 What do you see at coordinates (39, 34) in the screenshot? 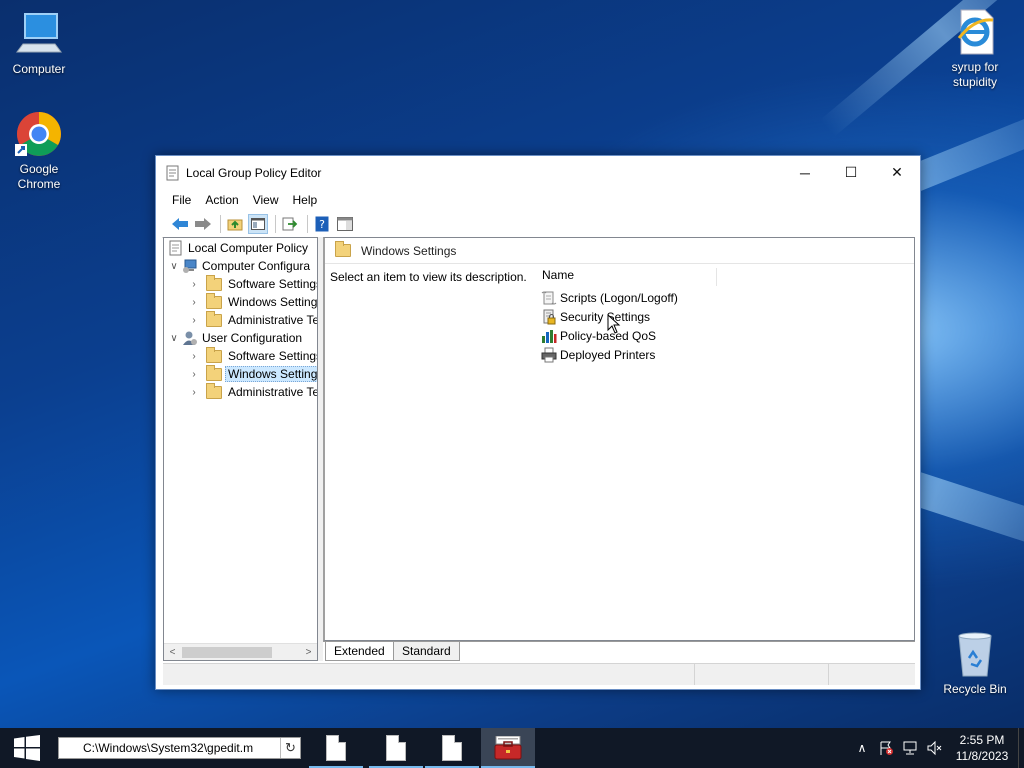
I see `computer-icon` at bounding box center [39, 34].